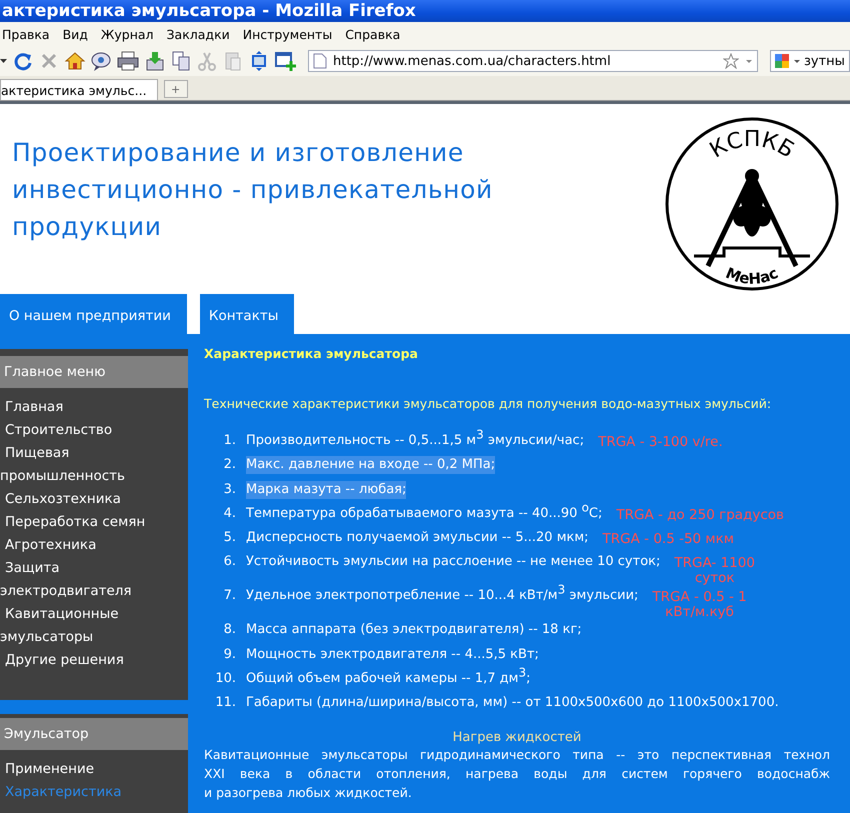  I want to click on sidebar-link: Кавитационные эмульсаторы, so click(94, 626).